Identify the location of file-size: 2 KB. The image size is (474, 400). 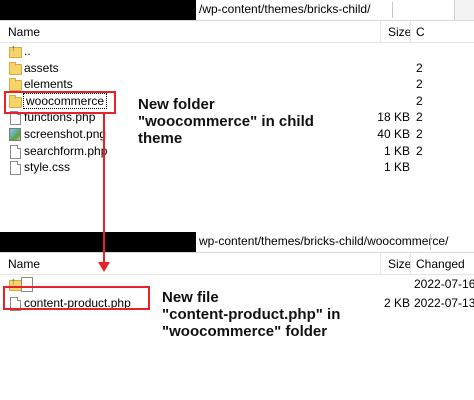
(396, 303).